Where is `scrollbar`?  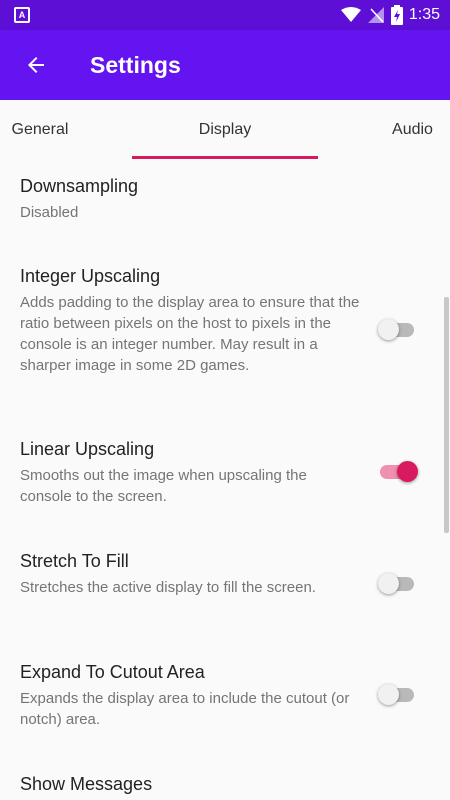 scrollbar is located at coordinates (446, 415).